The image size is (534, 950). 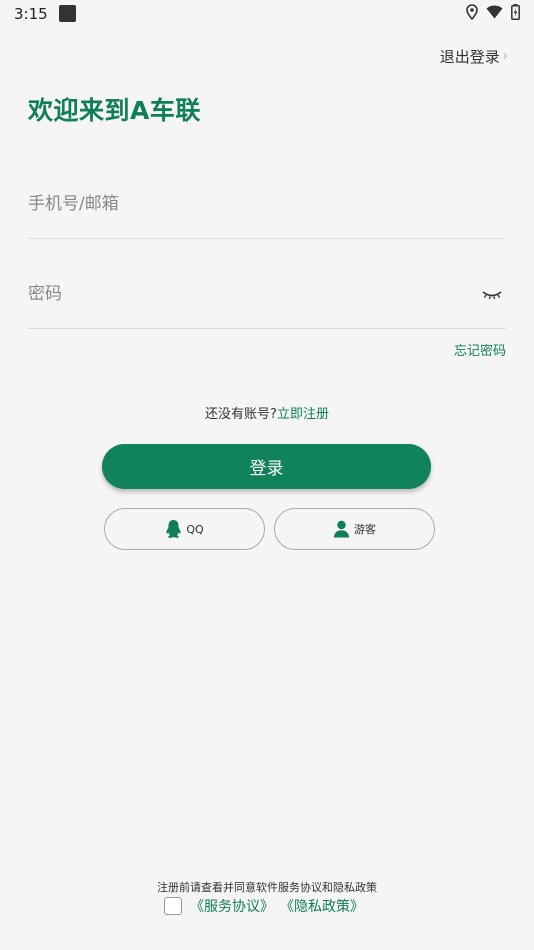 I want to click on agreement-notice: 注册前请查看并同意软件服务协议和隐私政策, so click(x=267, y=887).